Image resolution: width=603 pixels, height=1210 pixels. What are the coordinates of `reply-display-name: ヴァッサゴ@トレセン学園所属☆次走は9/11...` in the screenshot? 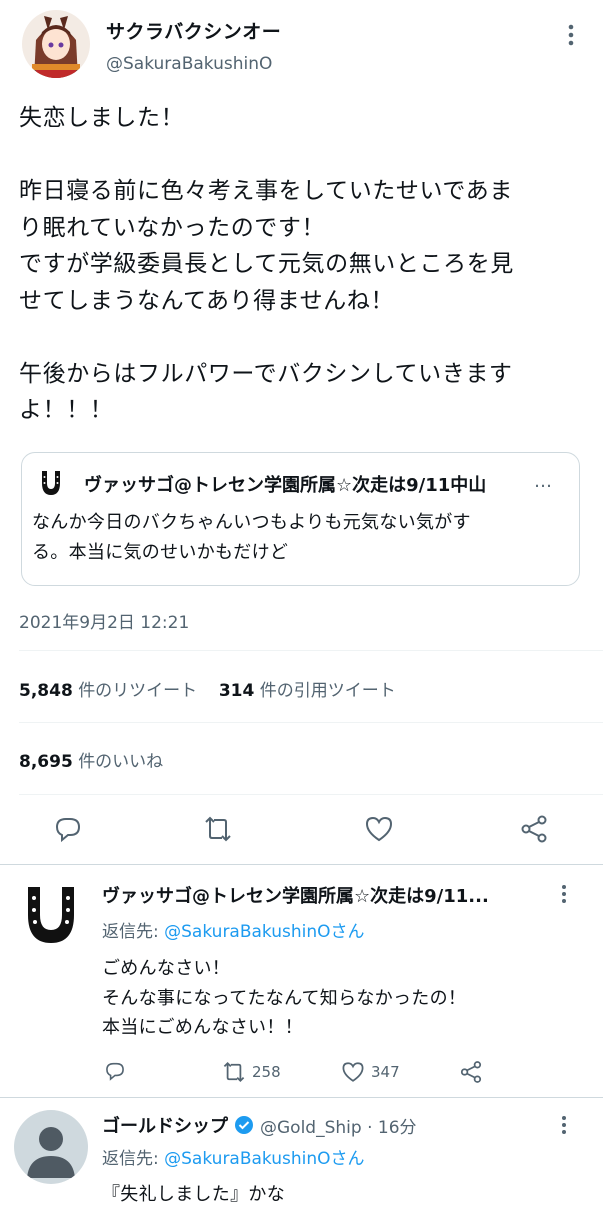 It's located at (295, 895).